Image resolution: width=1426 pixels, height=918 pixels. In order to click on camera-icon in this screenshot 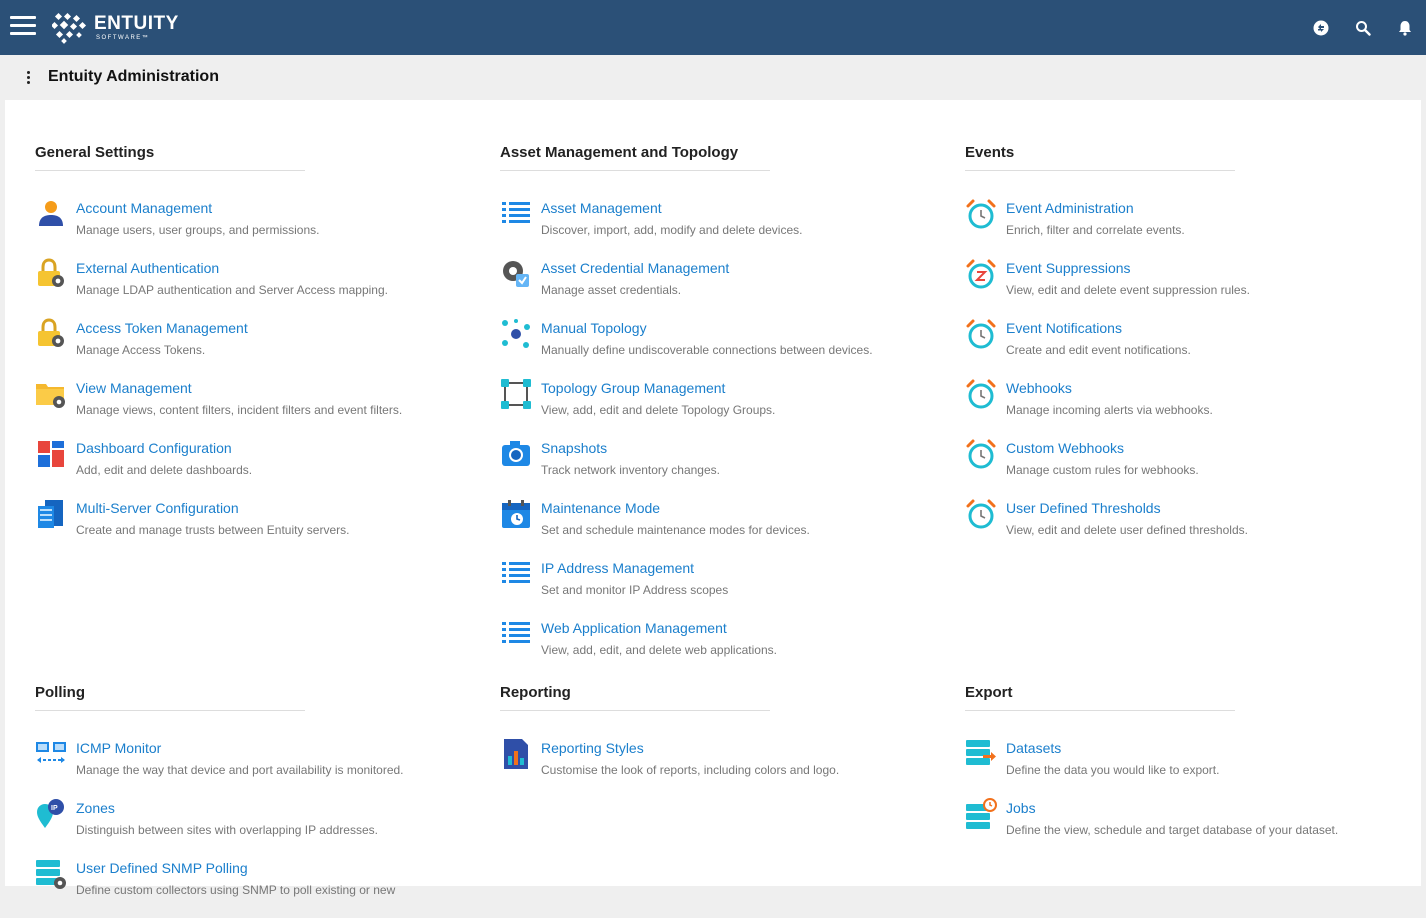, I will do `click(516, 454)`.